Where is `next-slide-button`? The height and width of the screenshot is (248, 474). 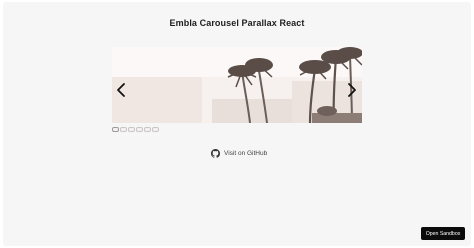
next-slide-button is located at coordinates (352, 90).